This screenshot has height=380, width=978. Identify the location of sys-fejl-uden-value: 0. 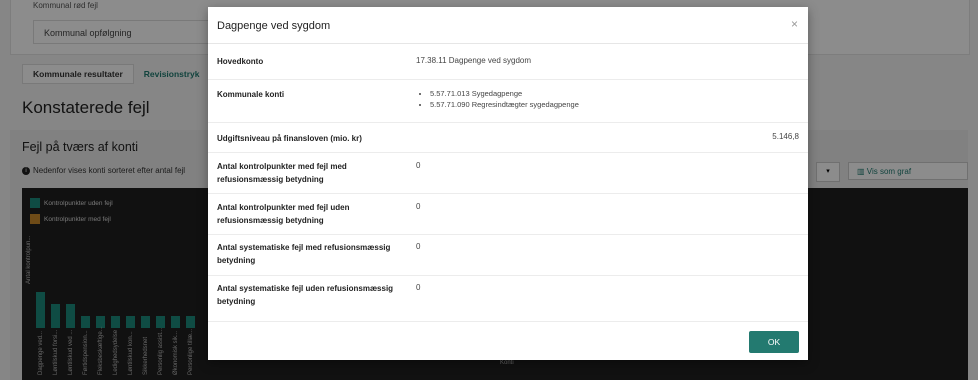
(418, 287).